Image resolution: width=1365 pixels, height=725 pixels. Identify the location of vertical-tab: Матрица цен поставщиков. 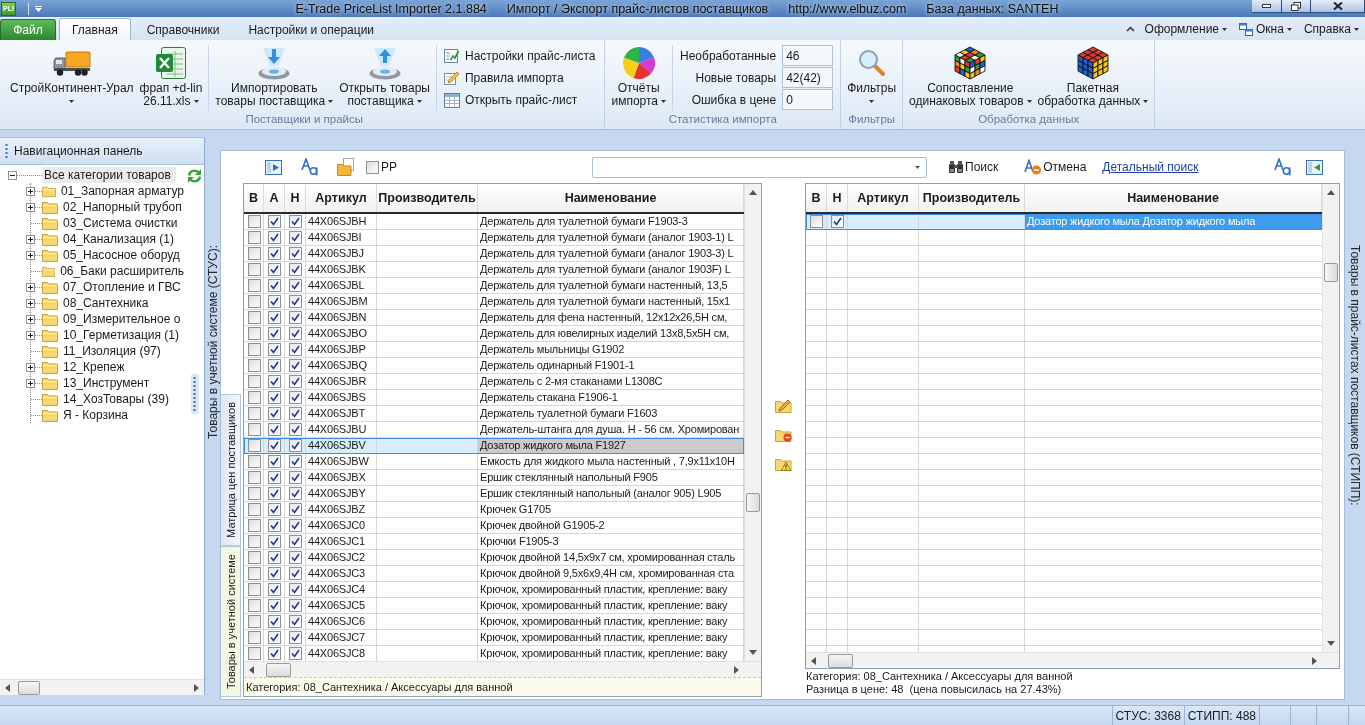
(231, 470).